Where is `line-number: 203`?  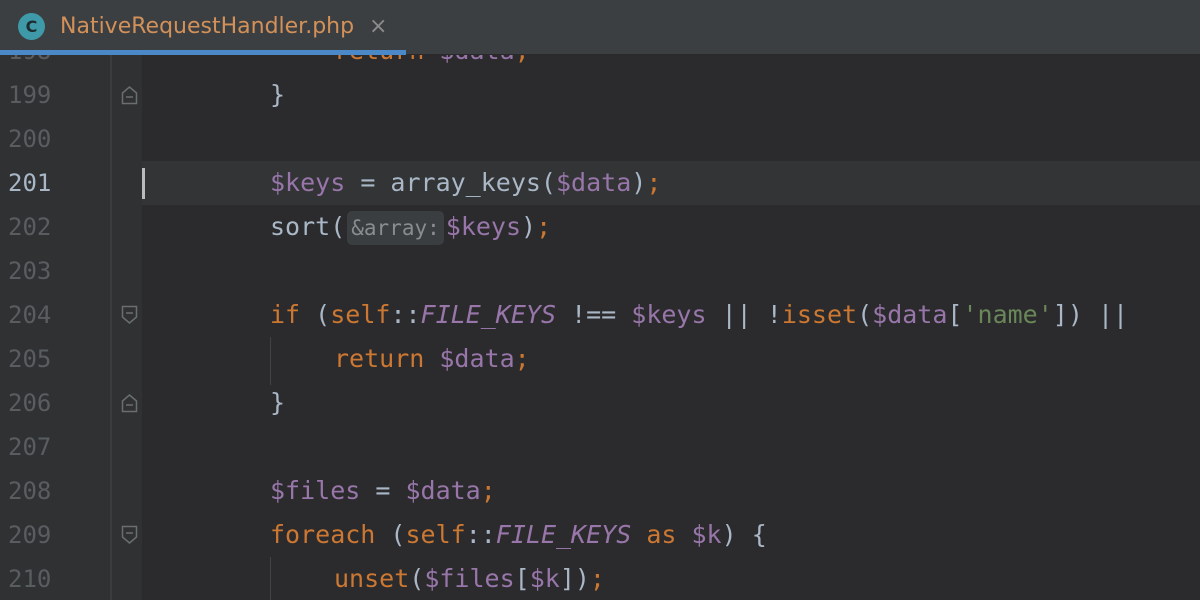 line-number: 203 is located at coordinates (30, 271).